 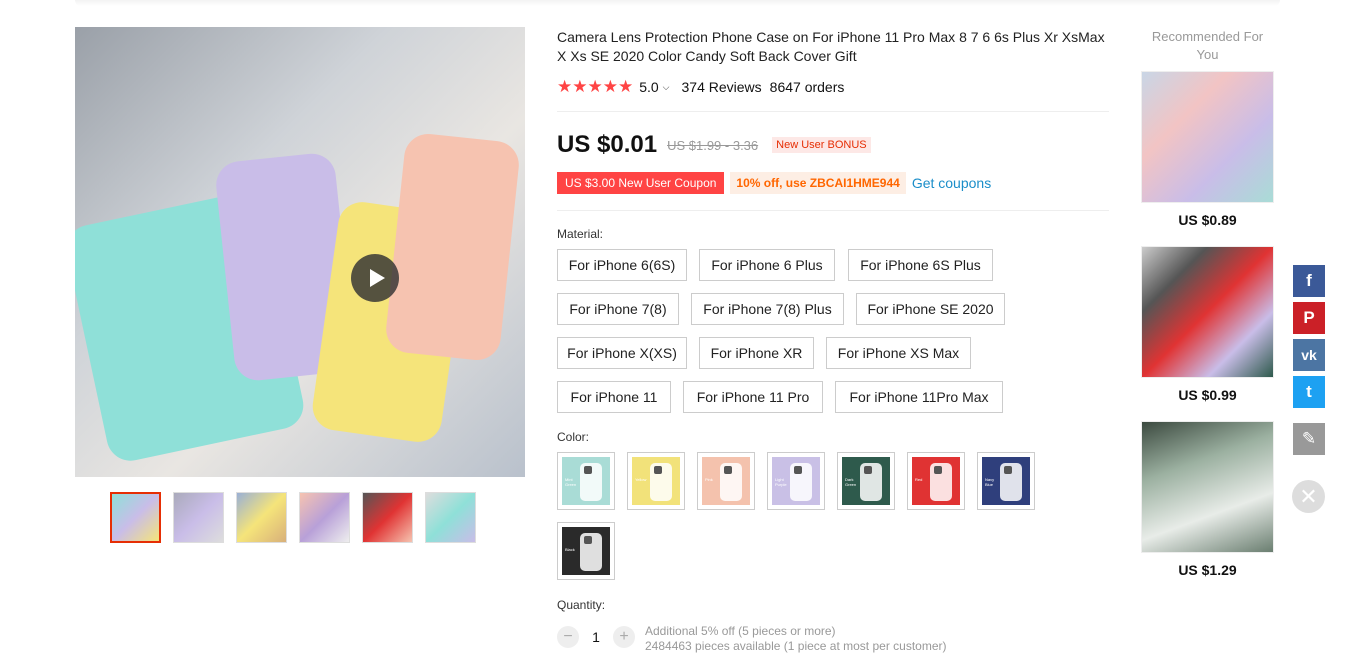 What do you see at coordinates (580, 234) in the screenshot?
I see `material-label: Material:` at bounding box center [580, 234].